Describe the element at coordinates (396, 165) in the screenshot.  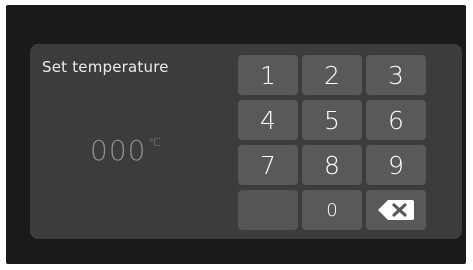
I see `key-9: 9` at that location.